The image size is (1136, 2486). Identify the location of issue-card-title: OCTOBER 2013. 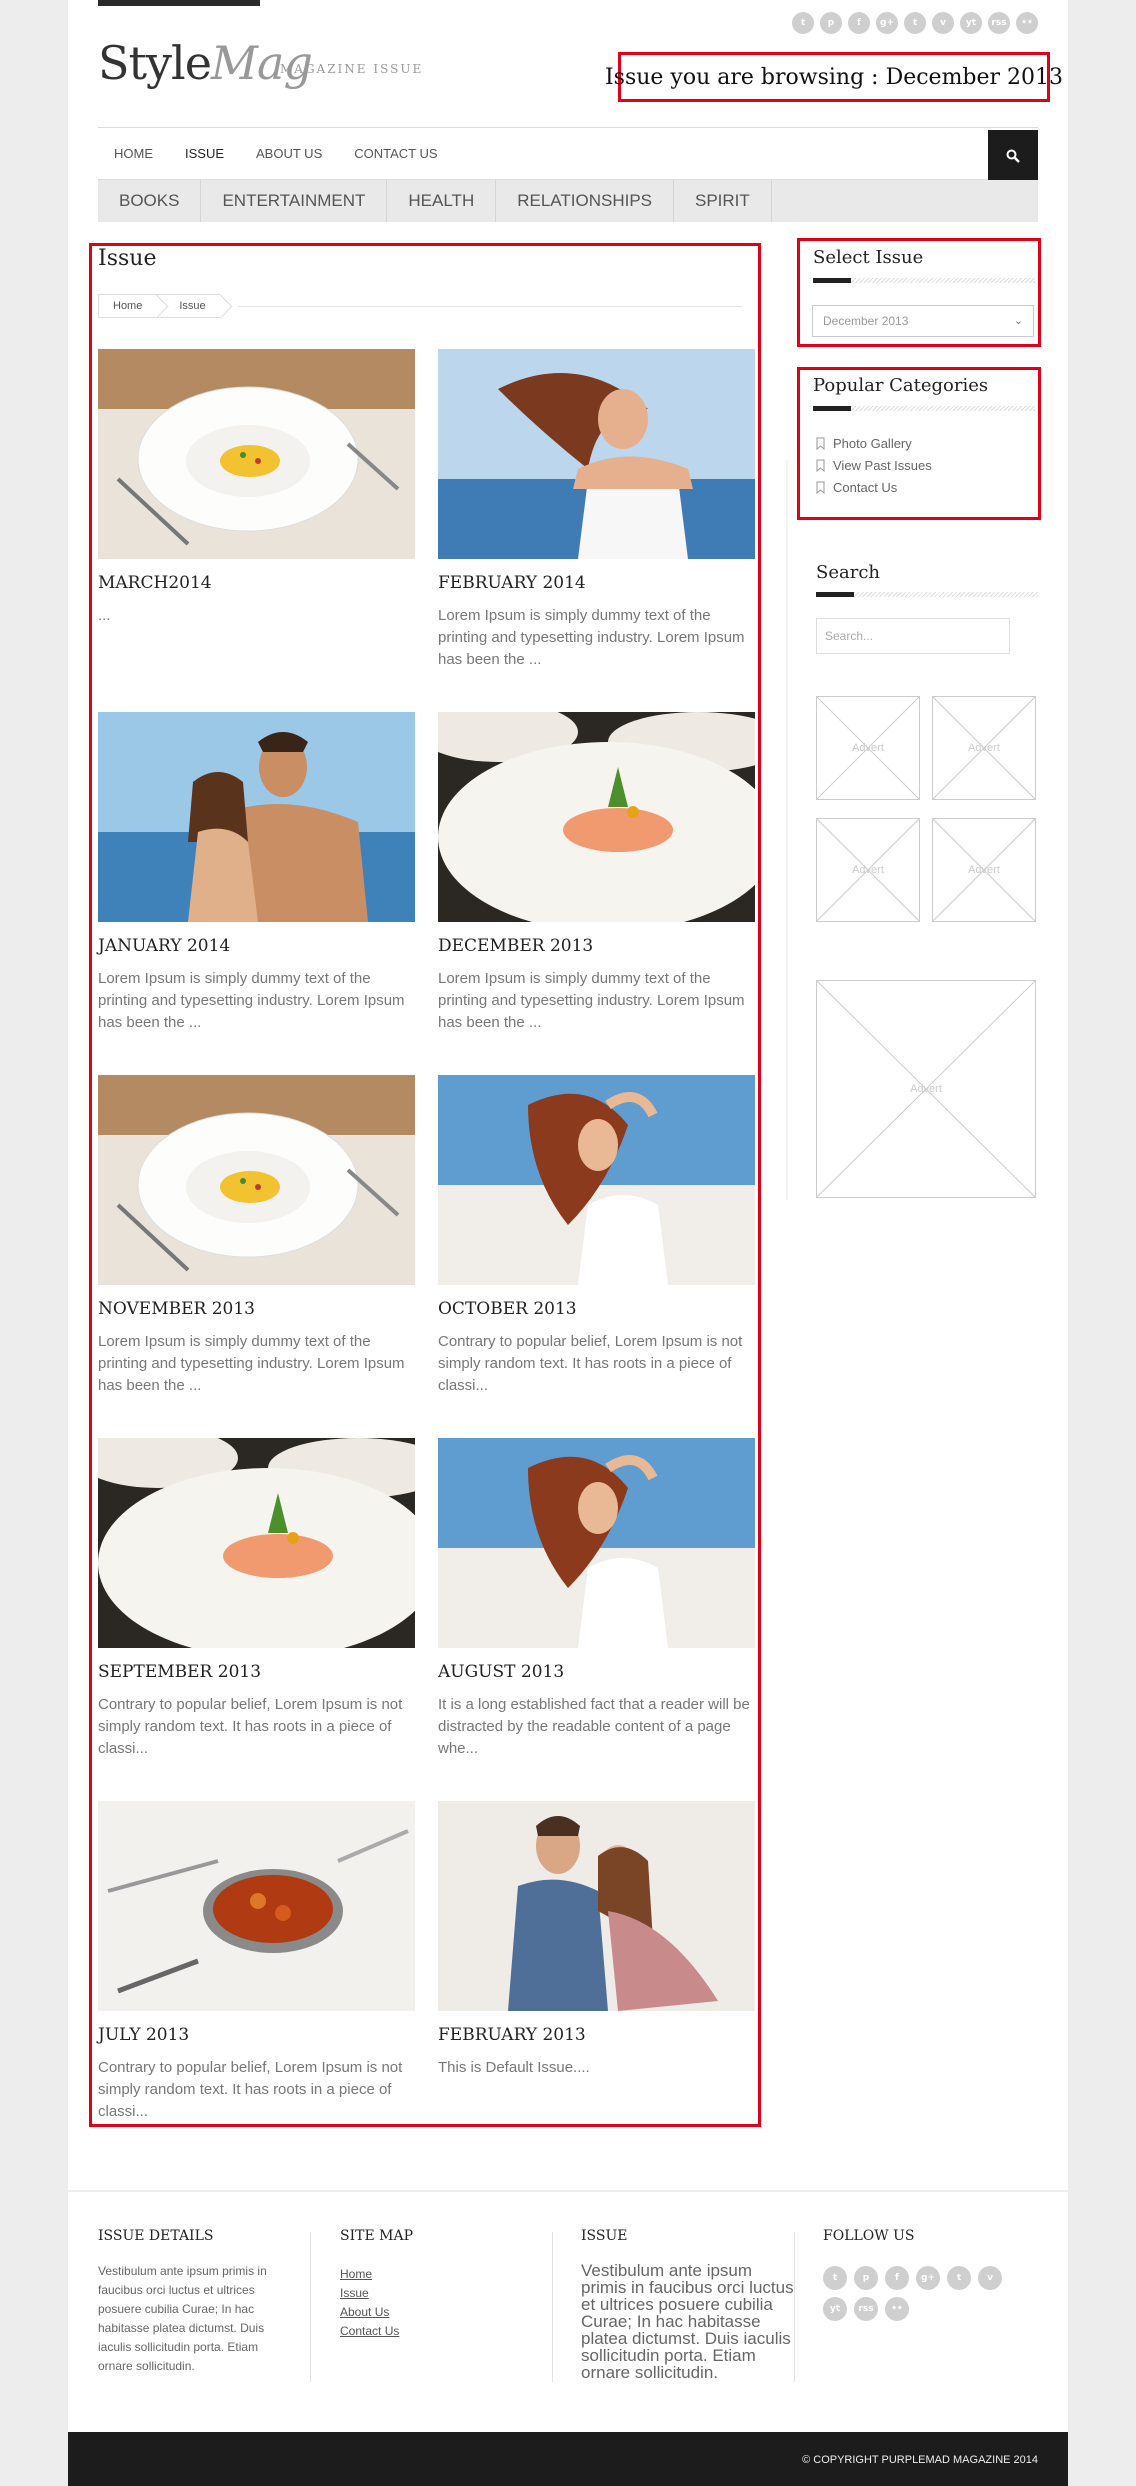
(596, 1309).